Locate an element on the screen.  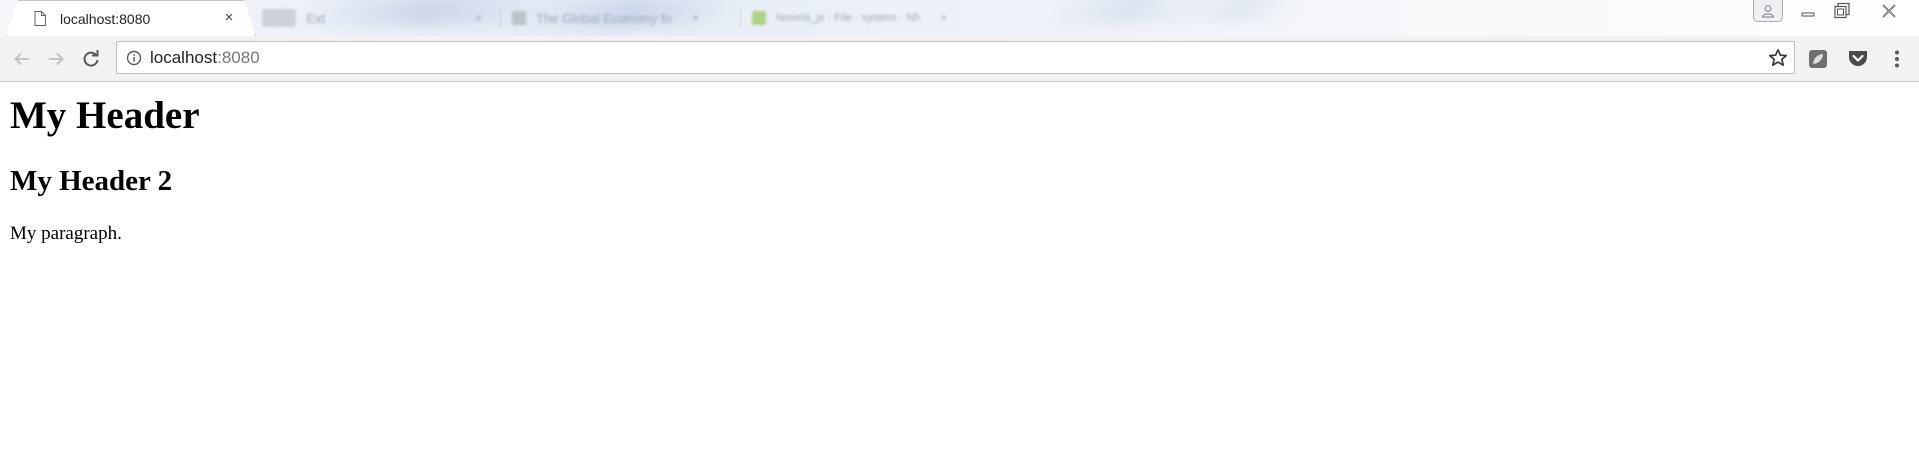
extension-button is located at coordinates (1818, 59).